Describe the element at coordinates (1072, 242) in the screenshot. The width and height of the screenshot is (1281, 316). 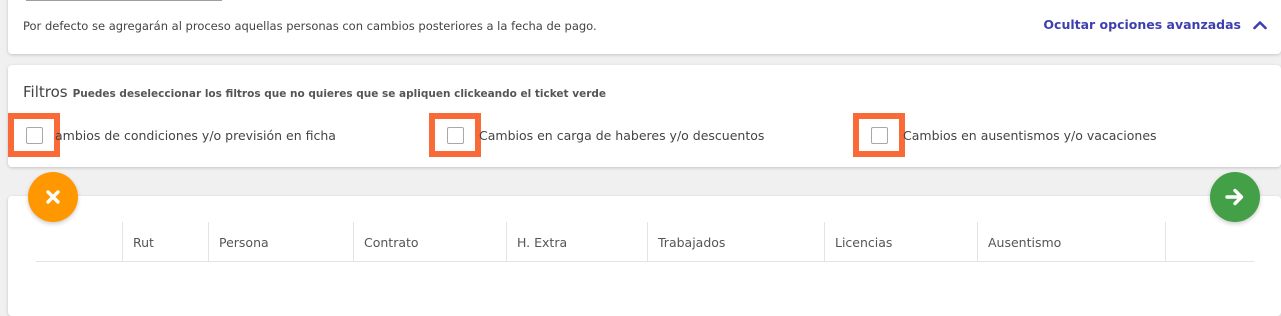
I see `column-header-ausentismo: Ausentismo` at that location.